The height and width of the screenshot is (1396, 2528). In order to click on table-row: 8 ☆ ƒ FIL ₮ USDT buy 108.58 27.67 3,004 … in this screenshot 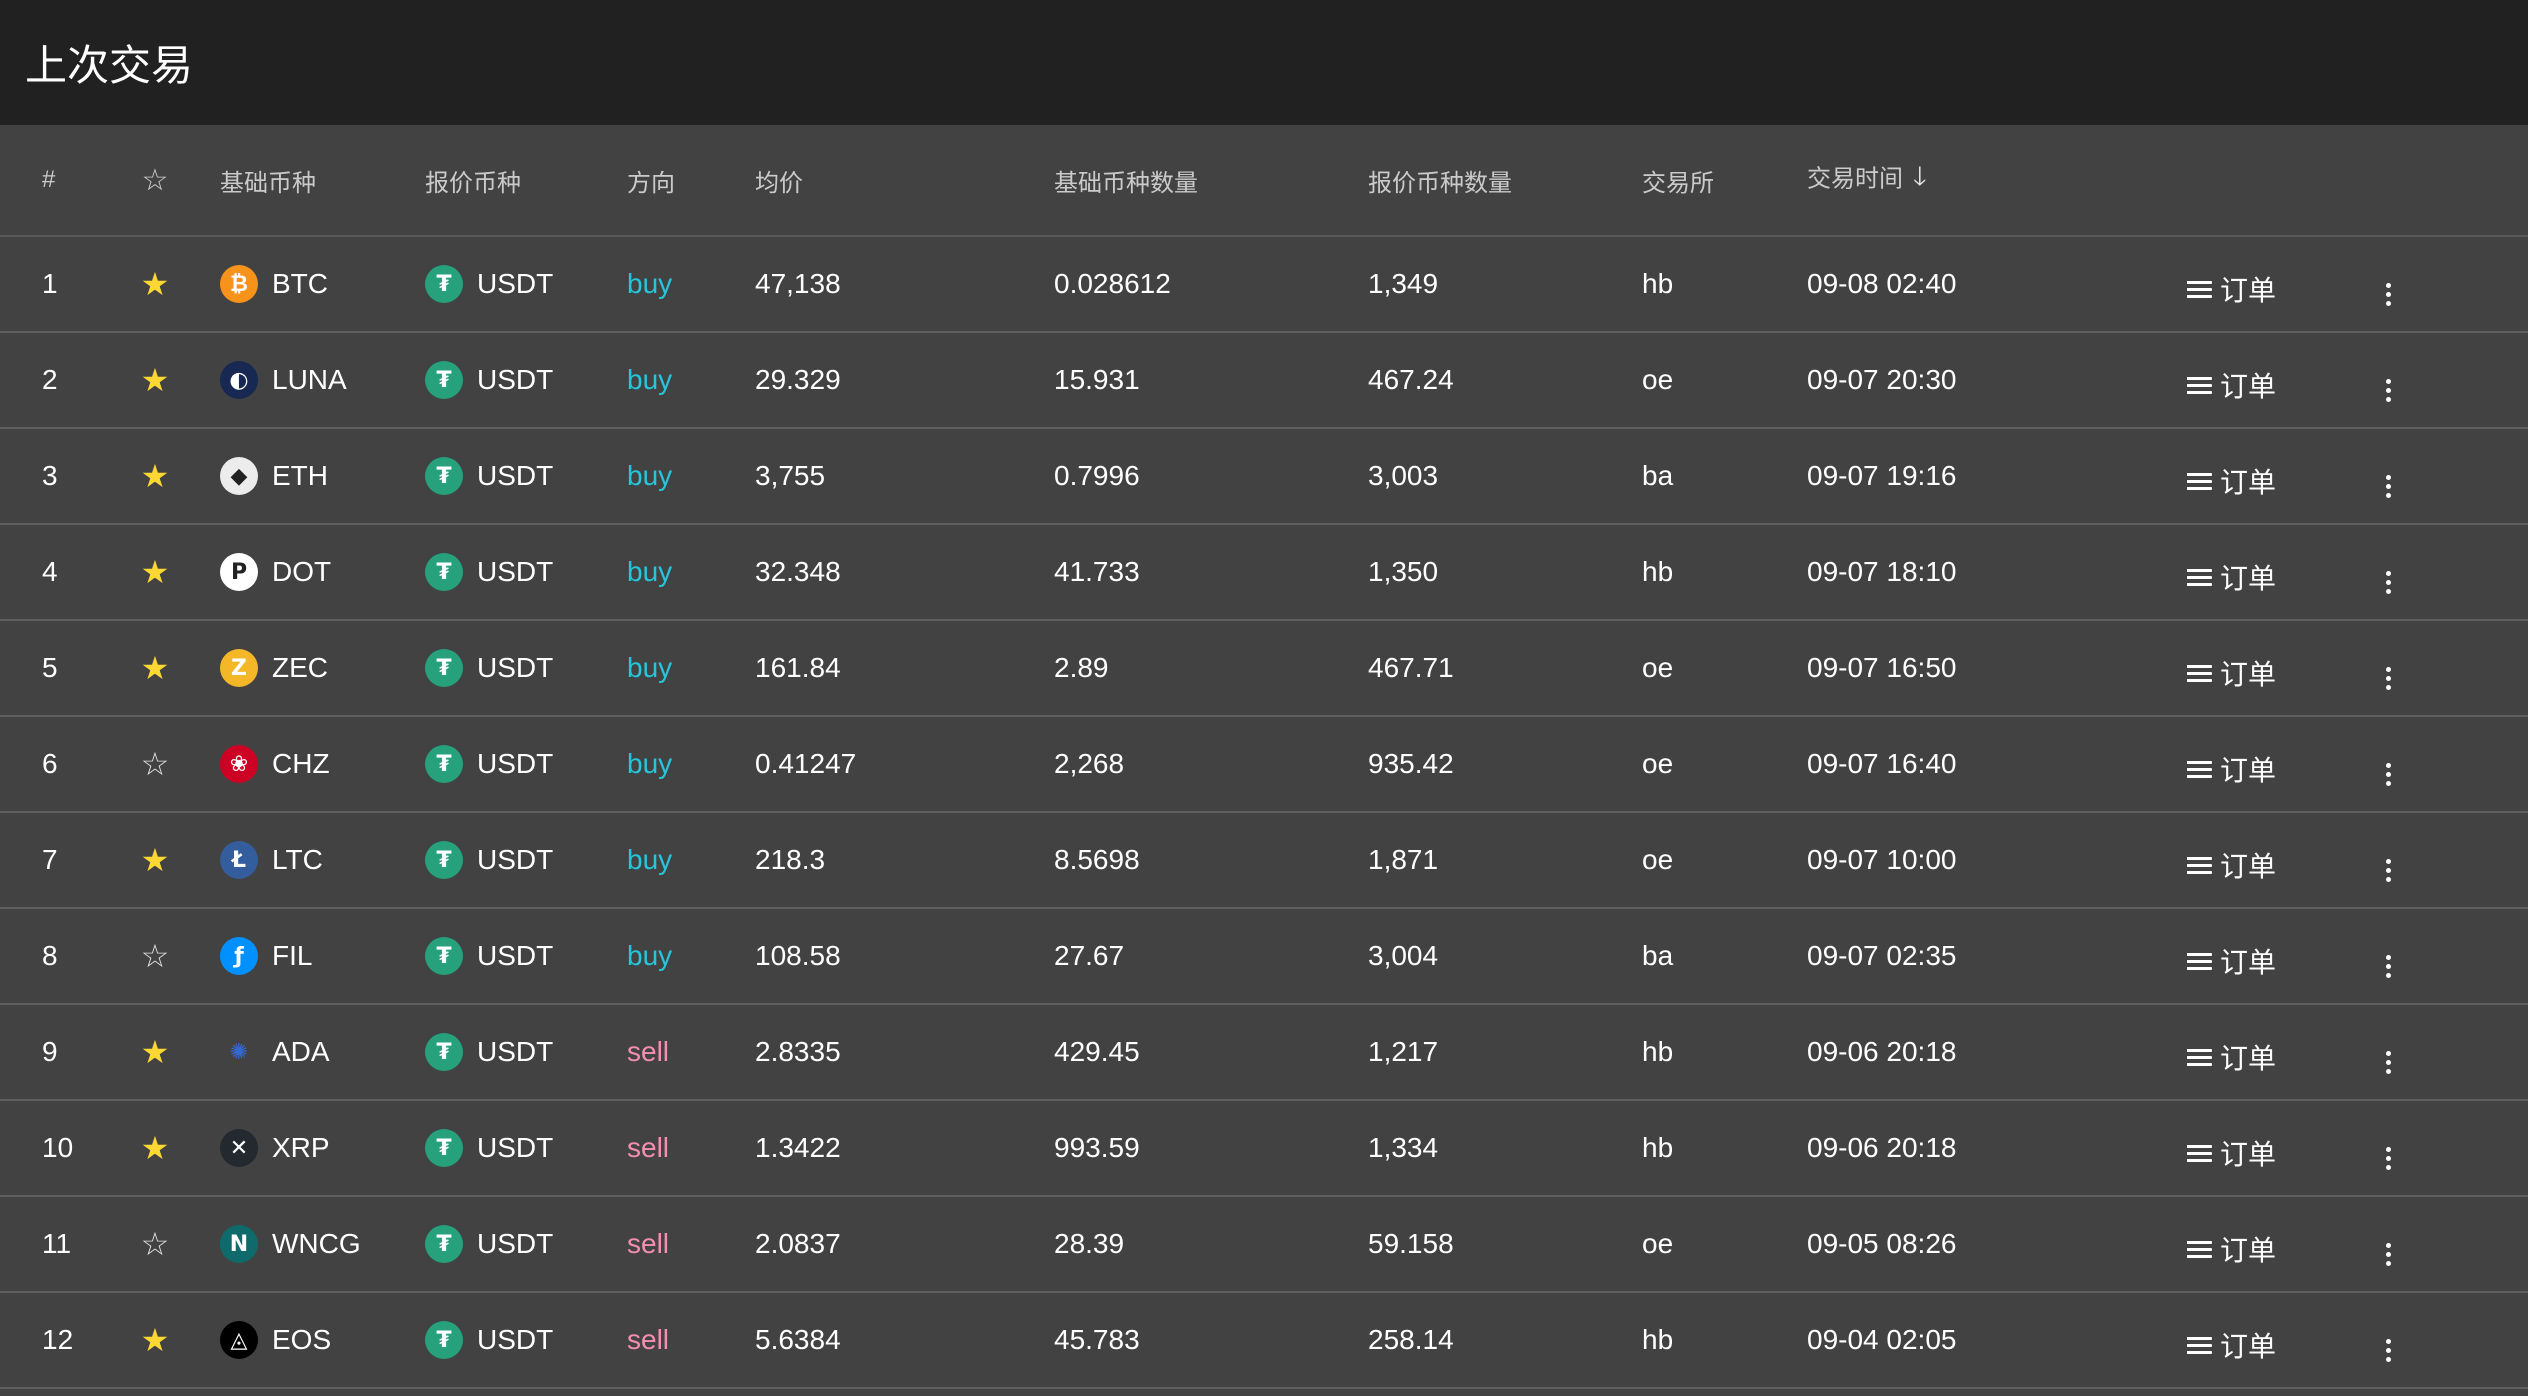, I will do `click(1264, 956)`.